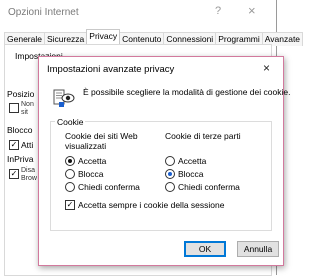 The width and height of the screenshot is (320, 276). What do you see at coordinates (64, 98) in the screenshot?
I see `privacy-eye-icon` at bounding box center [64, 98].